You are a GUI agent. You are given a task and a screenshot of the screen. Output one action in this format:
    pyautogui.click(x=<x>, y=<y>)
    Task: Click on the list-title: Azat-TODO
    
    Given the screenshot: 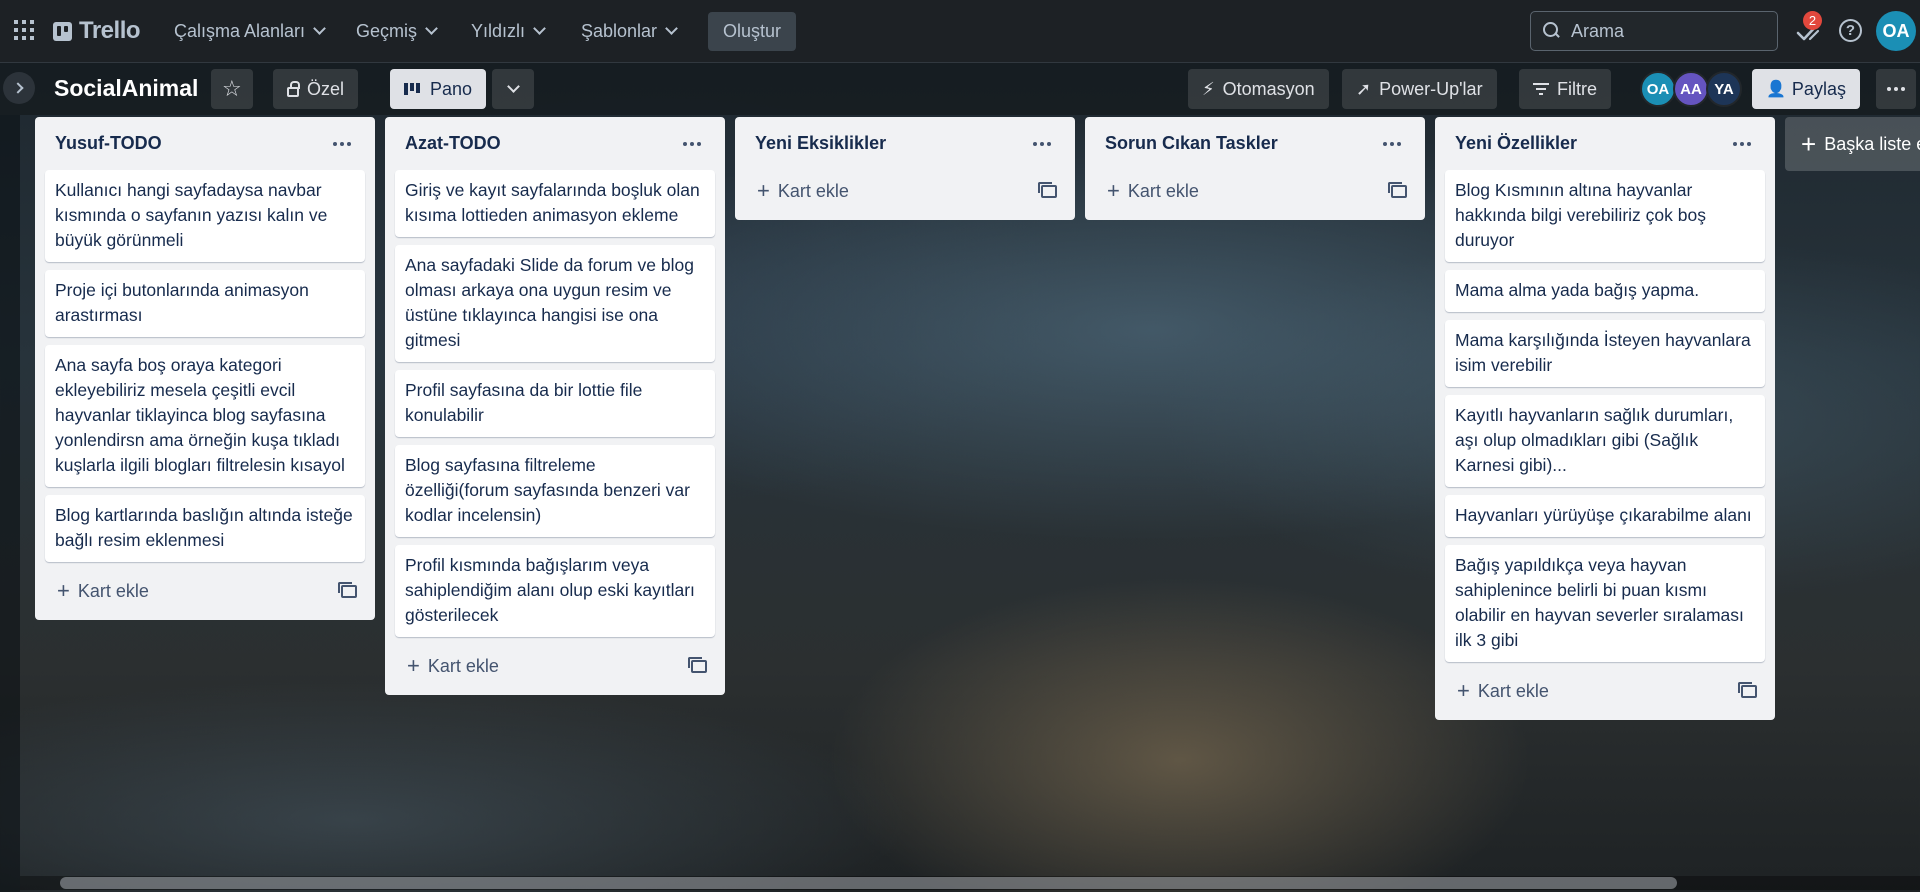 What is the action you would take?
    pyautogui.click(x=453, y=143)
    